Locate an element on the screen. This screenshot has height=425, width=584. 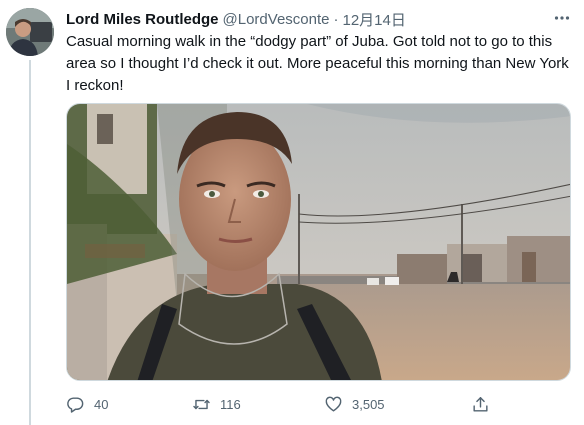
avatar is located at coordinates (30, 32).